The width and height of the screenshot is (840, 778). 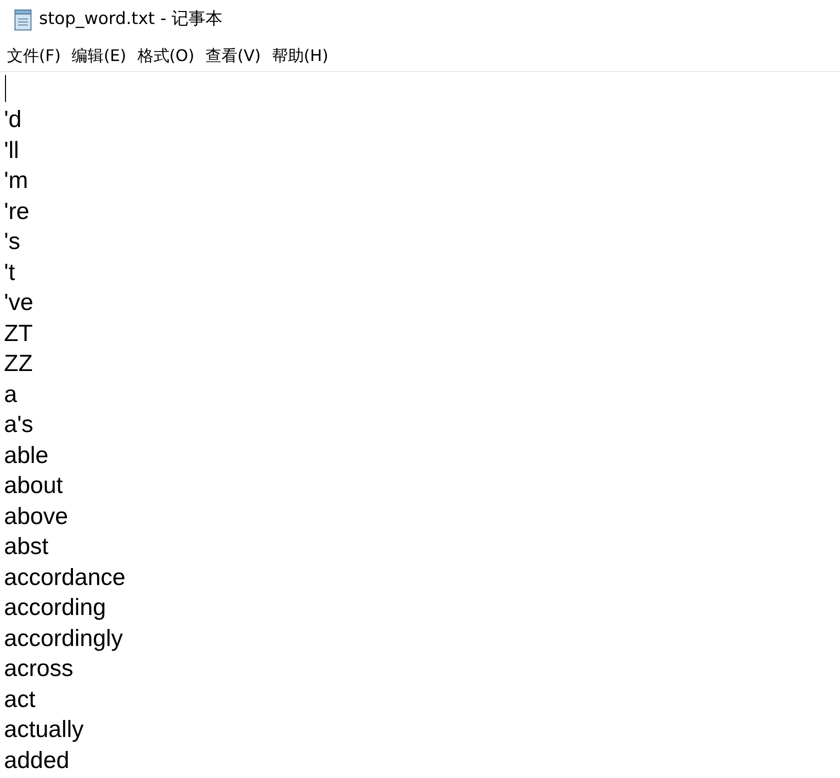 I want to click on text-line: accordingly, so click(x=63, y=637).